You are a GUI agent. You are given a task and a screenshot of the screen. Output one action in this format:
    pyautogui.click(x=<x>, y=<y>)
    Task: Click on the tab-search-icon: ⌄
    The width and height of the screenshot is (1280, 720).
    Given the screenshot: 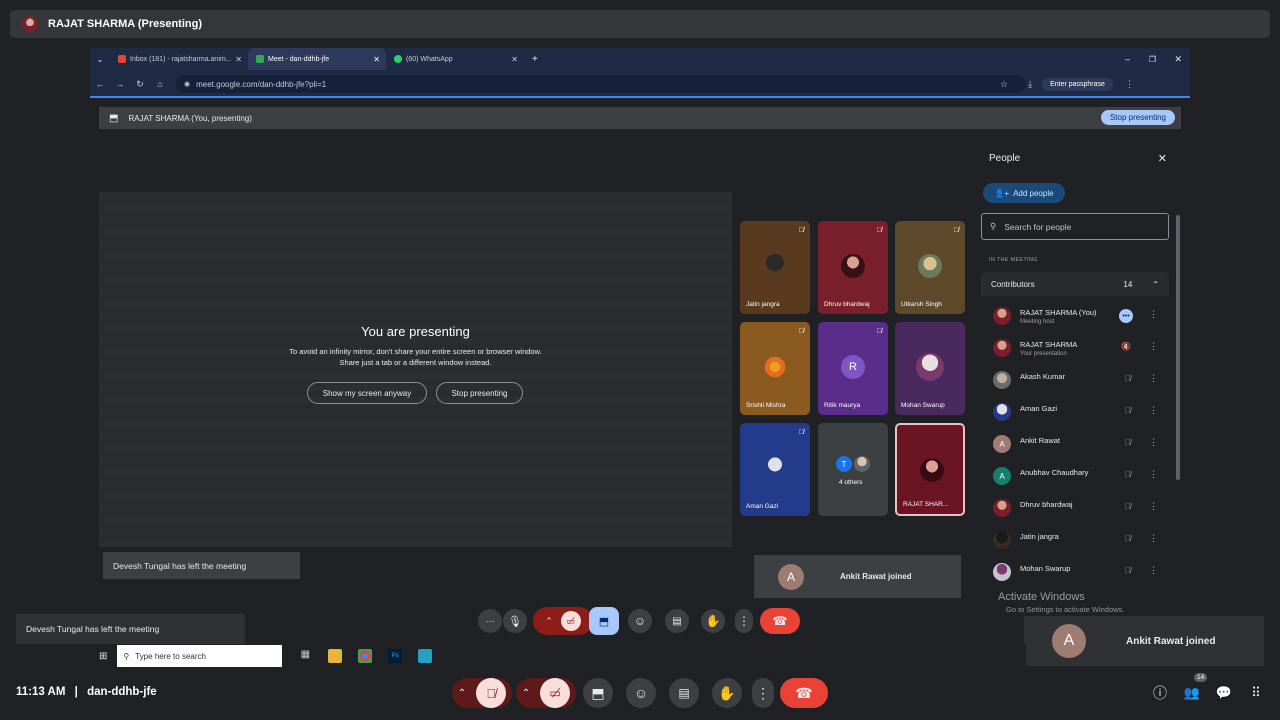 What is the action you would take?
    pyautogui.click(x=100, y=59)
    